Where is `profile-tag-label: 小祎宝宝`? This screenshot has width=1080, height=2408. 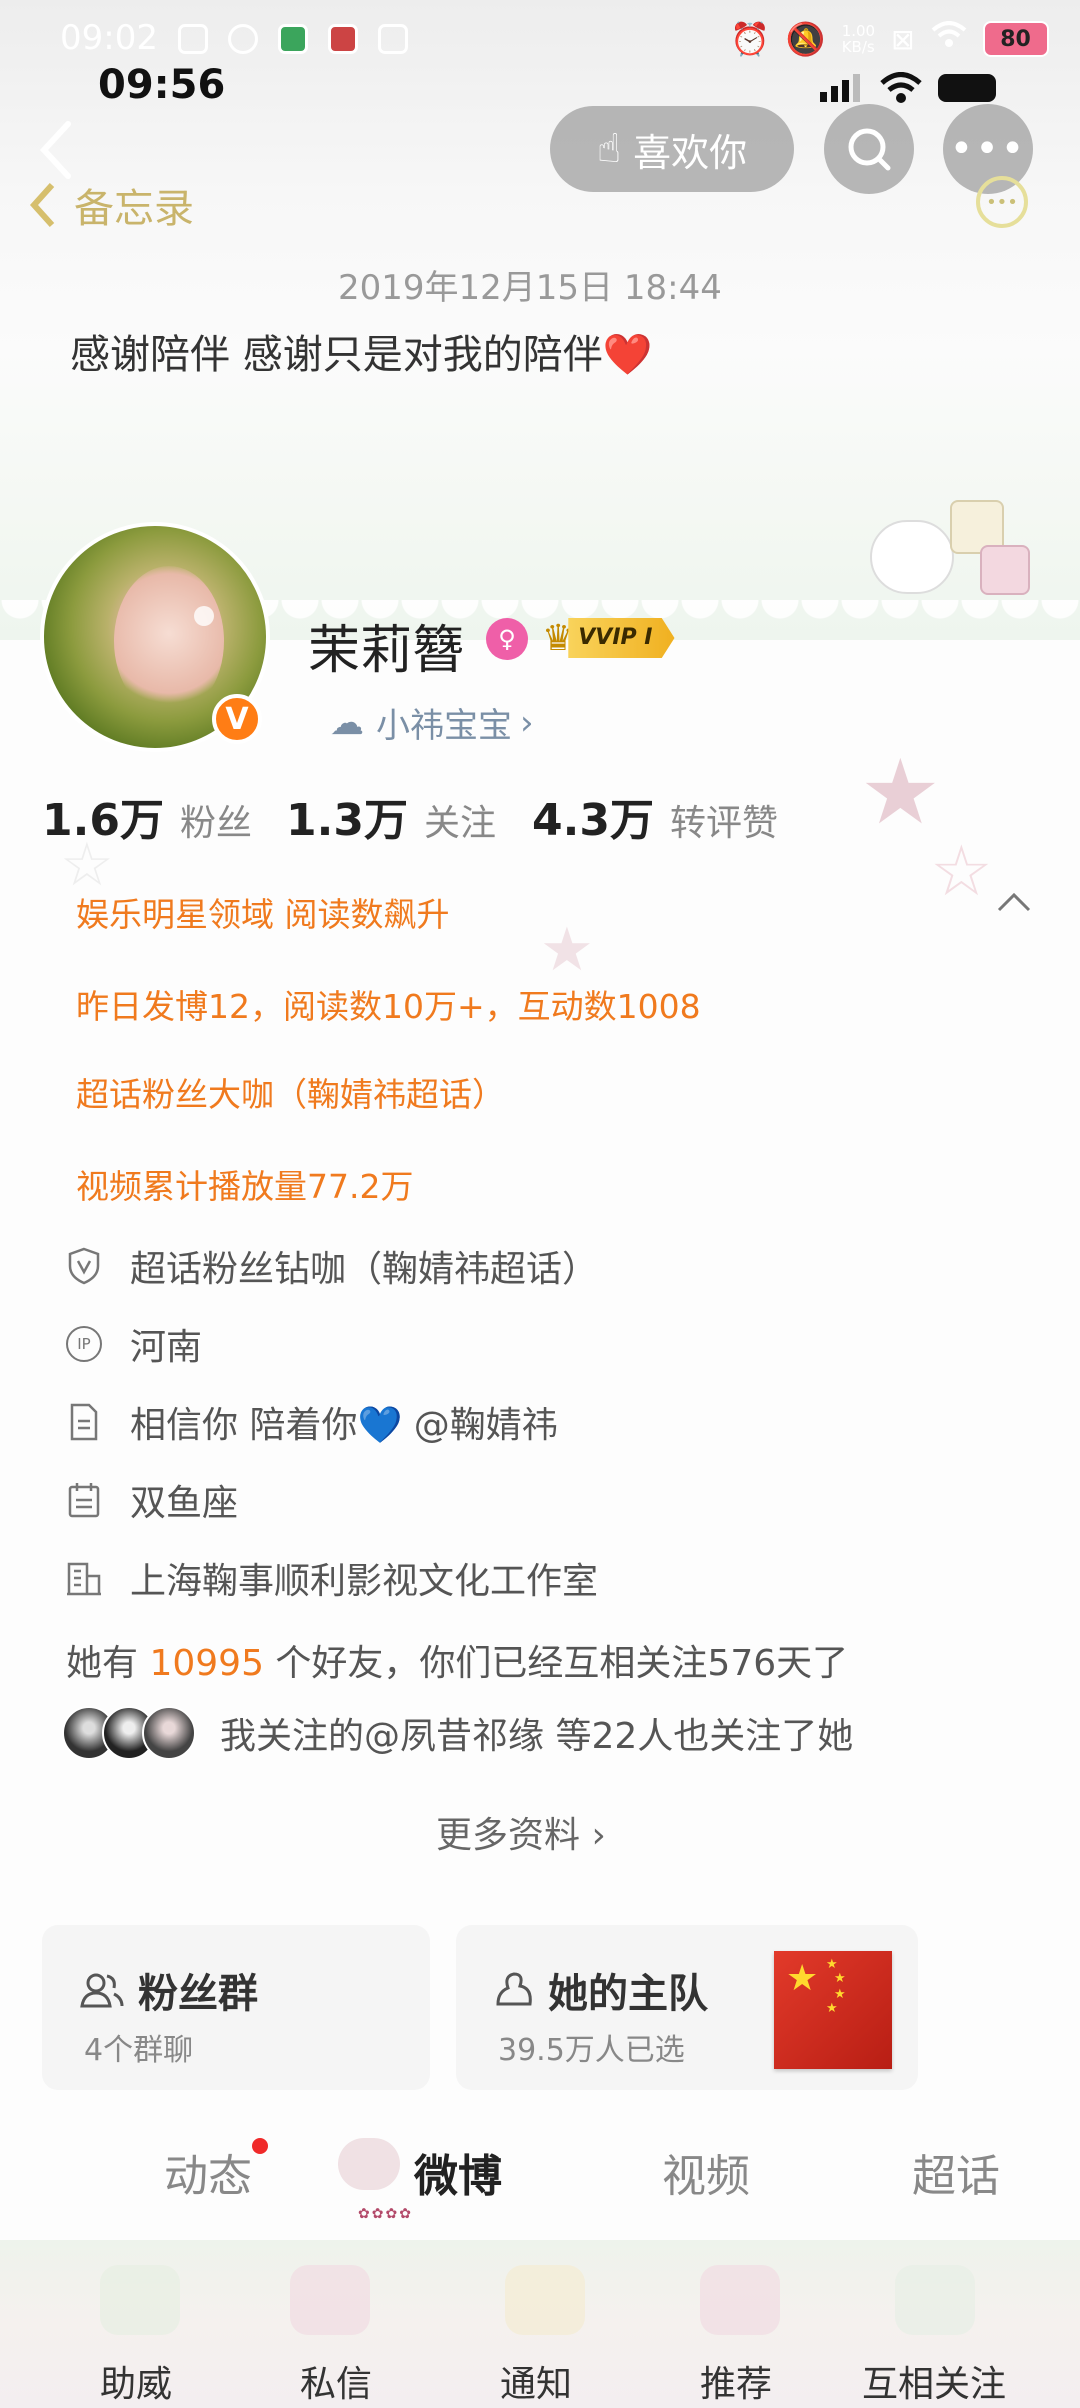
profile-tag-label: 小祎宝宝 is located at coordinates (444, 726).